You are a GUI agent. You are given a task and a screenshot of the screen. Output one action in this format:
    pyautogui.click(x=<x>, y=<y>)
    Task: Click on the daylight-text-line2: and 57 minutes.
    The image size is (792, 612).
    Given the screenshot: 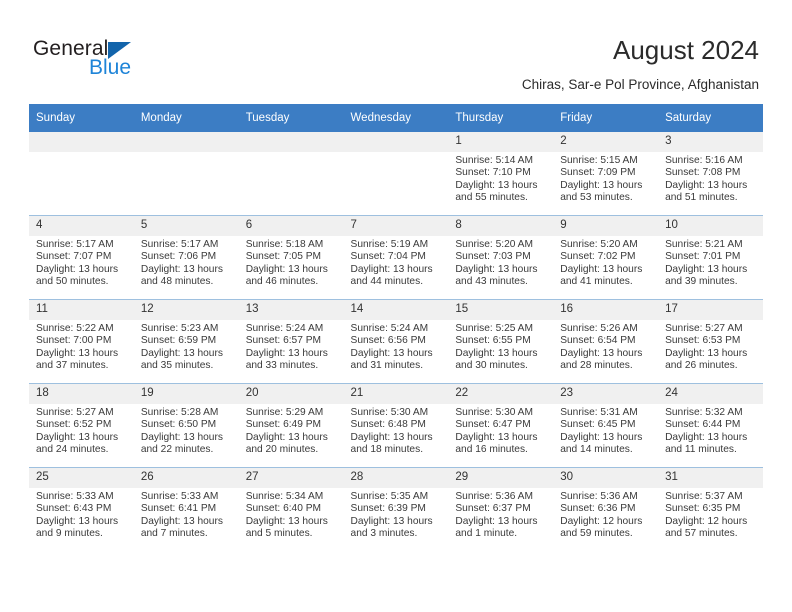 What is the action you would take?
    pyautogui.click(x=701, y=534)
    